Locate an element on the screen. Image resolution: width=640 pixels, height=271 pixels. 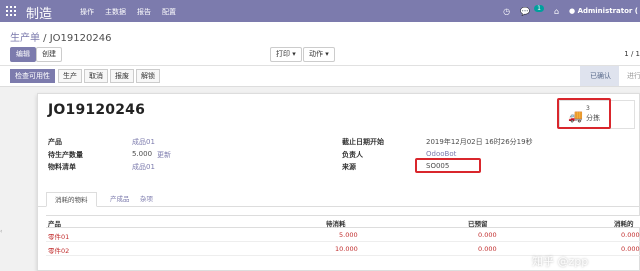
breadcrumb: 生产单 / JO19120246 is located at coordinates (60, 36).